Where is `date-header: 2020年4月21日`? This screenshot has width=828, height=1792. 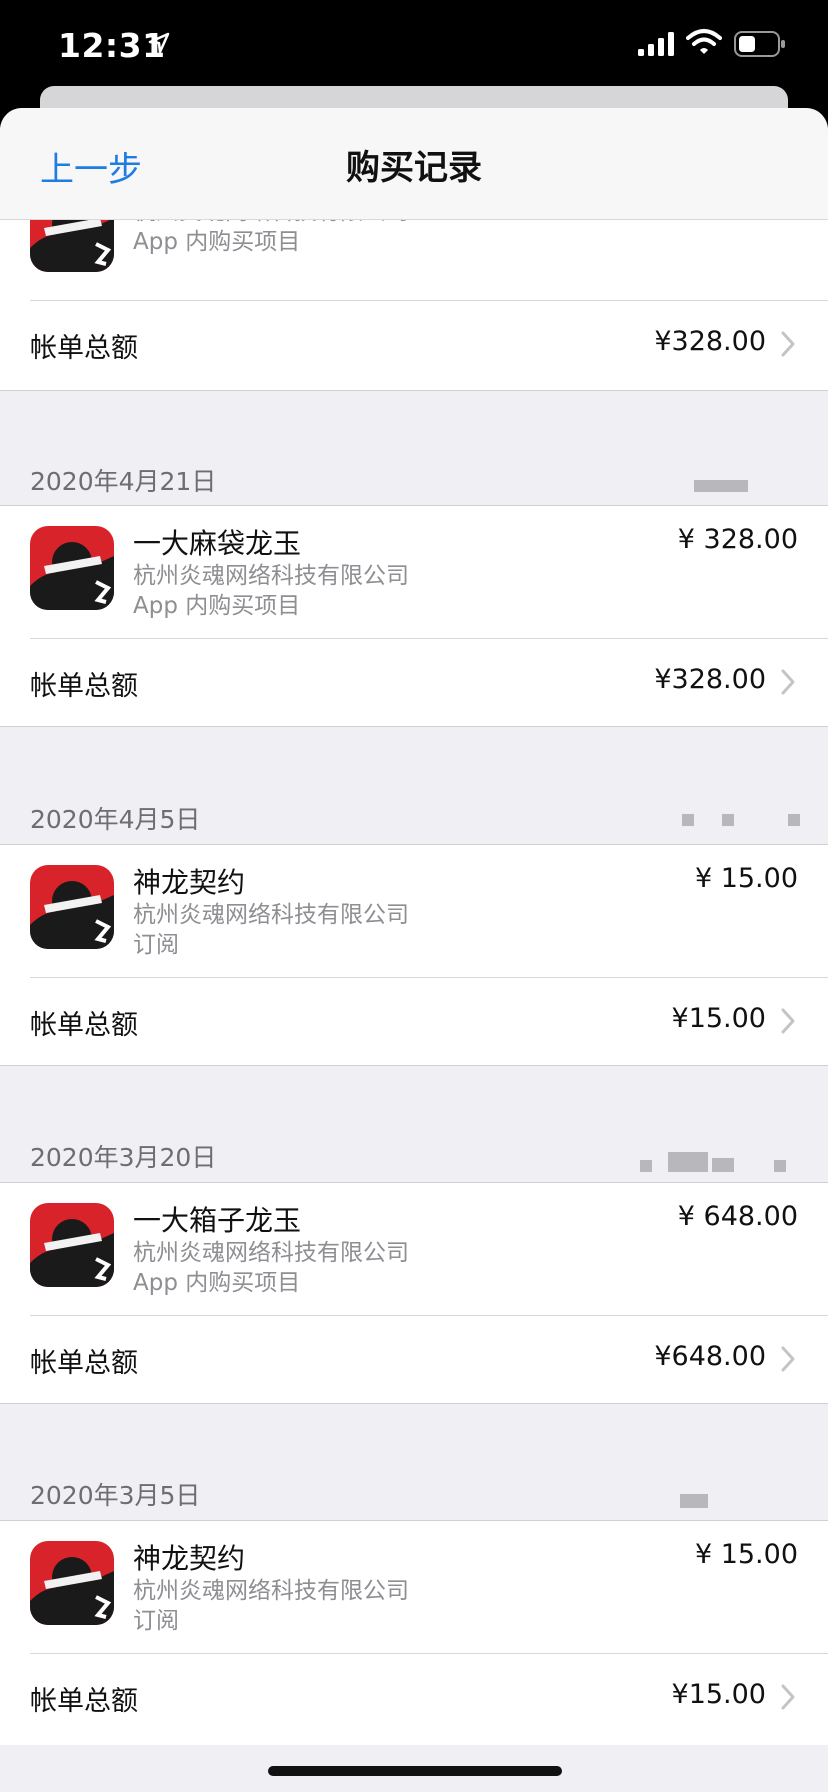
date-header: 2020年4月21日 is located at coordinates (123, 481).